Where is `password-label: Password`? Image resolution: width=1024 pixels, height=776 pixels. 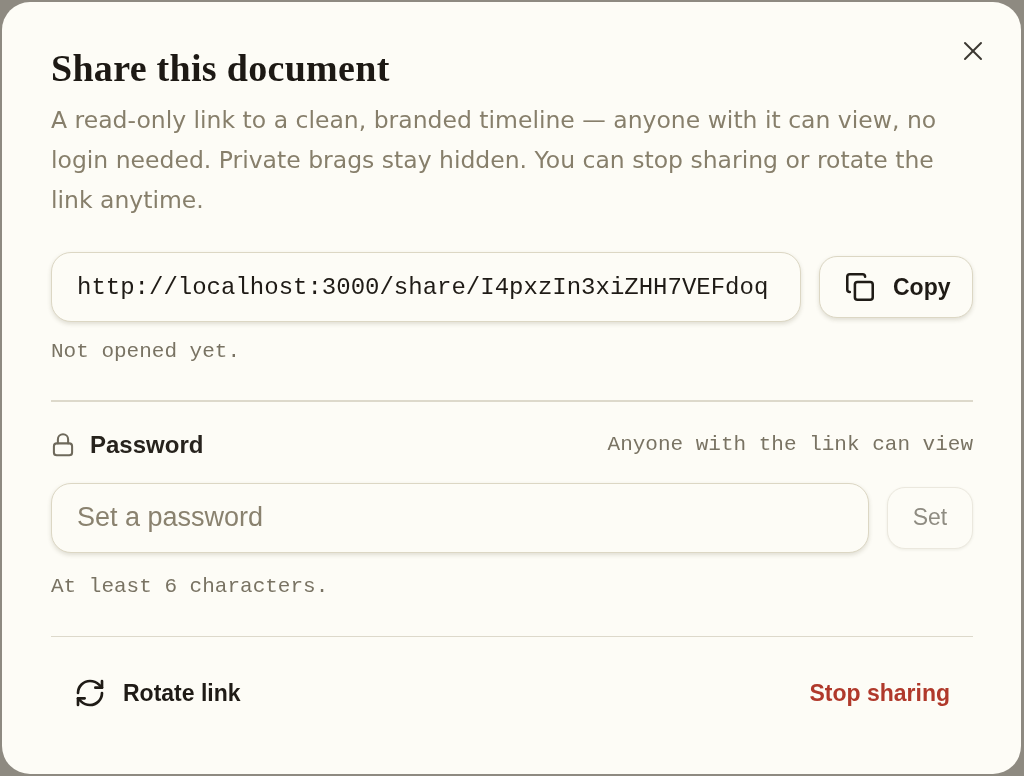 password-label: Password is located at coordinates (147, 444).